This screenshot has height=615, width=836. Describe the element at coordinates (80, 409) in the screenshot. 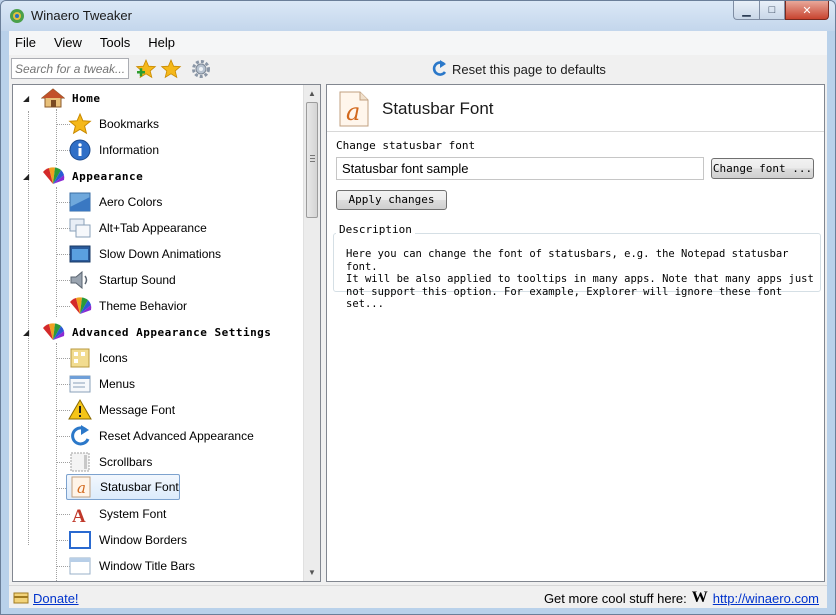

I see `warning-icon` at that location.